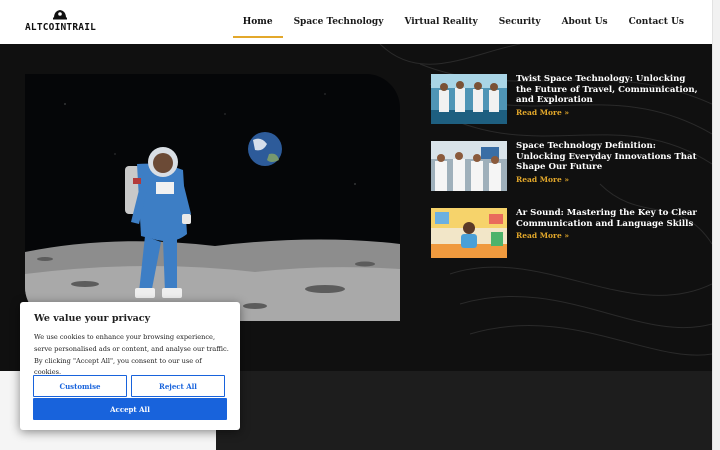 This screenshot has width=720, height=450. What do you see at coordinates (608, 179) in the screenshot?
I see `read-more-link-2: Read More »` at bounding box center [608, 179].